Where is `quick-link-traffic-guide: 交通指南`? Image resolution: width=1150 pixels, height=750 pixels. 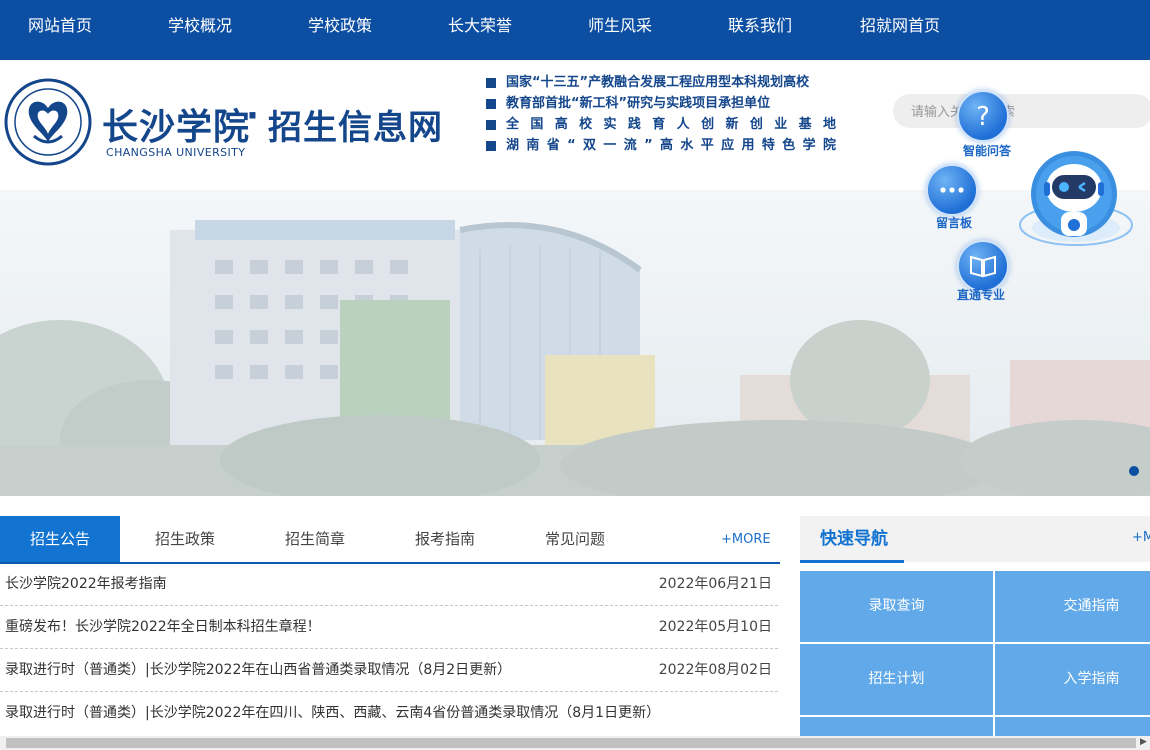 quick-link-traffic-guide: 交通指南 is located at coordinates (1072, 606).